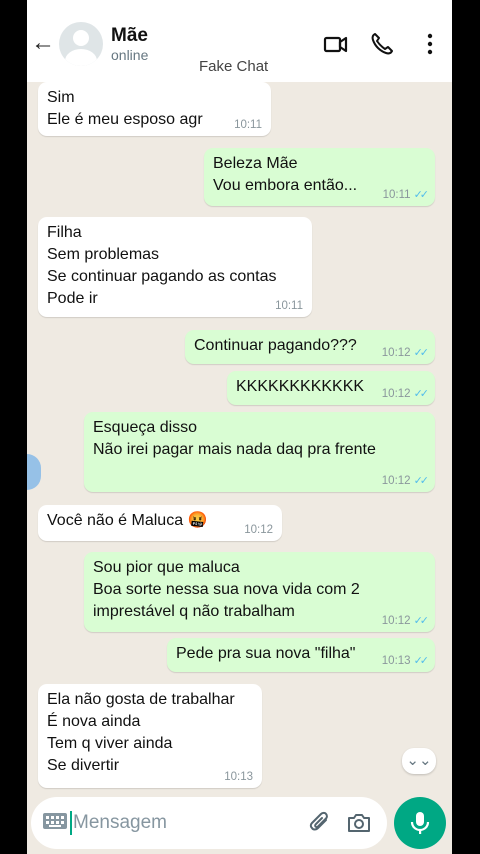  What do you see at coordinates (129, 36) in the screenshot?
I see `contact-name: Mãe` at bounding box center [129, 36].